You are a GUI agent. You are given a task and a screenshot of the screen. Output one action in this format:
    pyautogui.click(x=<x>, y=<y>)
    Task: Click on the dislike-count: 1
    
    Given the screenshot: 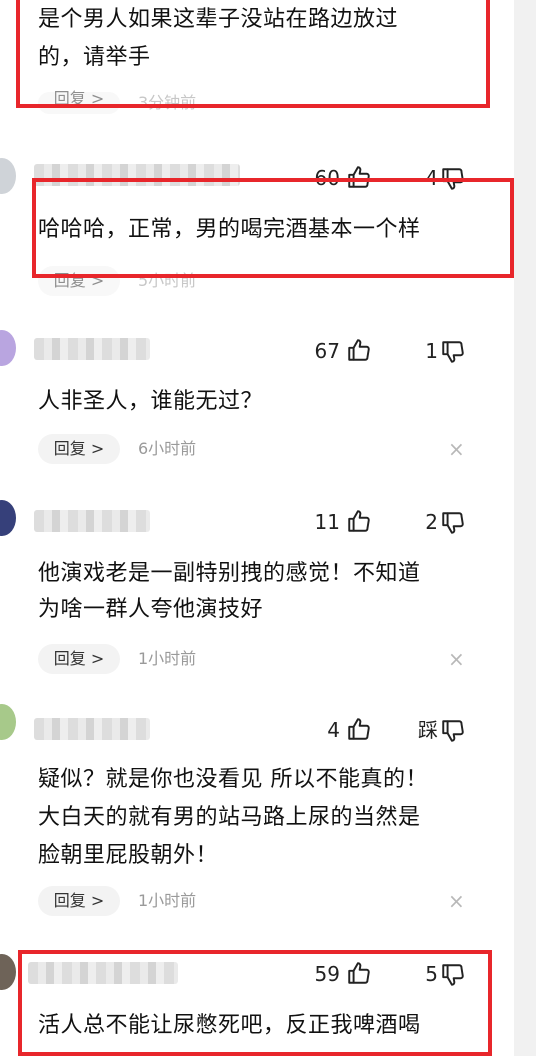 What is the action you would take?
    pyautogui.click(x=431, y=351)
    